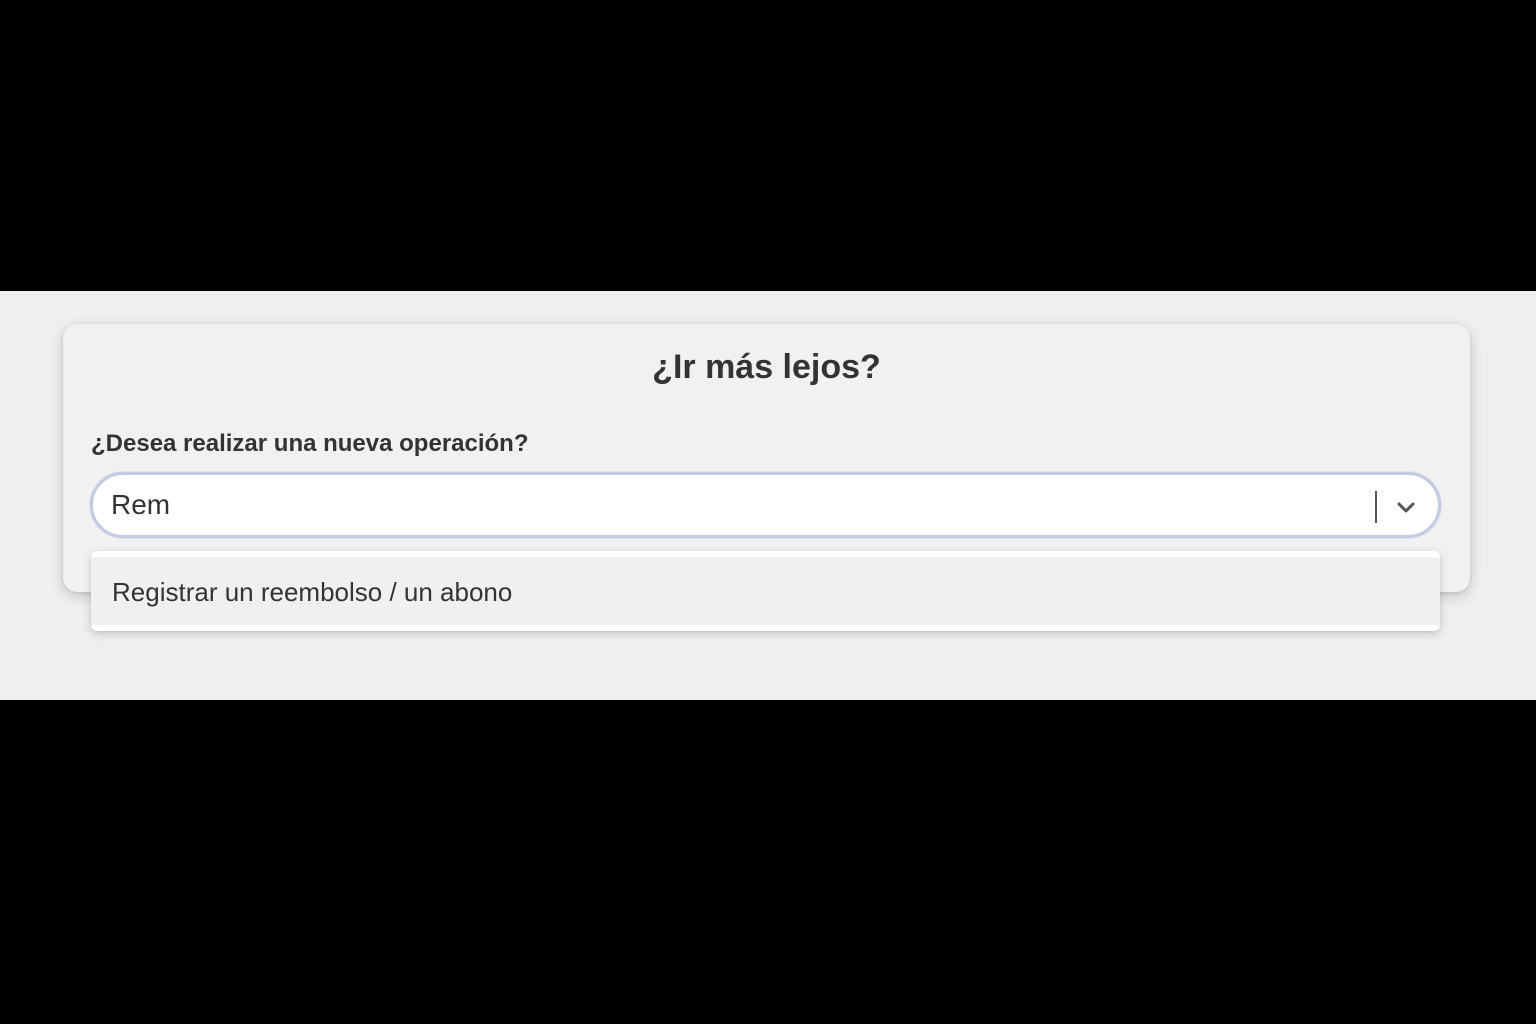 This screenshot has width=1536, height=1024. I want to click on select-divider, so click(1376, 507).